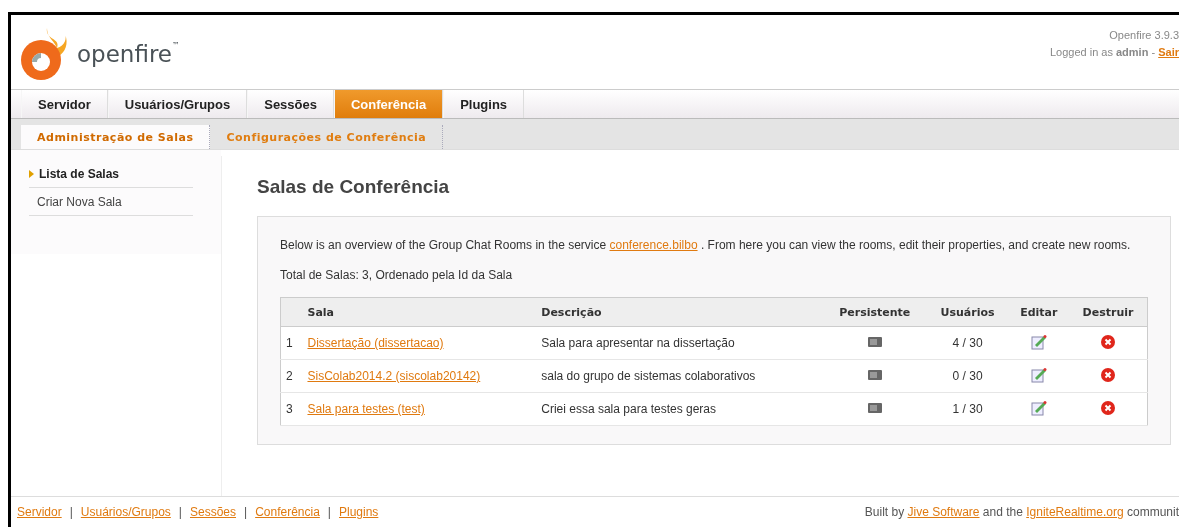  What do you see at coordinates (484, 104) in the screenshot?
I see `nav-tab: Plugins` at bounding box center [484, 104].